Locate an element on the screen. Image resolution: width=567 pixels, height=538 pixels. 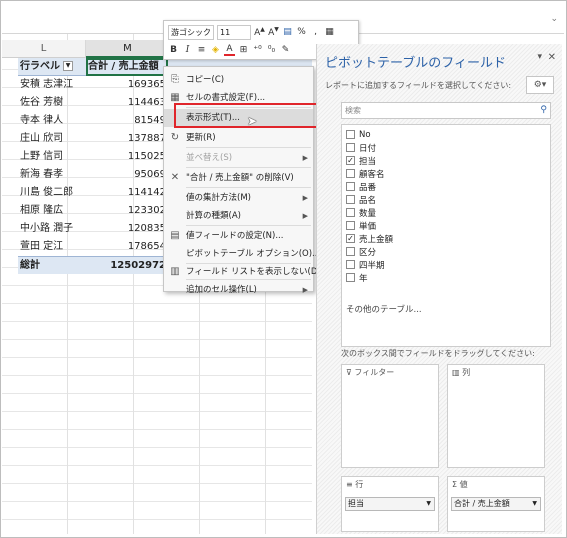
value-cell: 114142 is located at coordinates (127, 193).